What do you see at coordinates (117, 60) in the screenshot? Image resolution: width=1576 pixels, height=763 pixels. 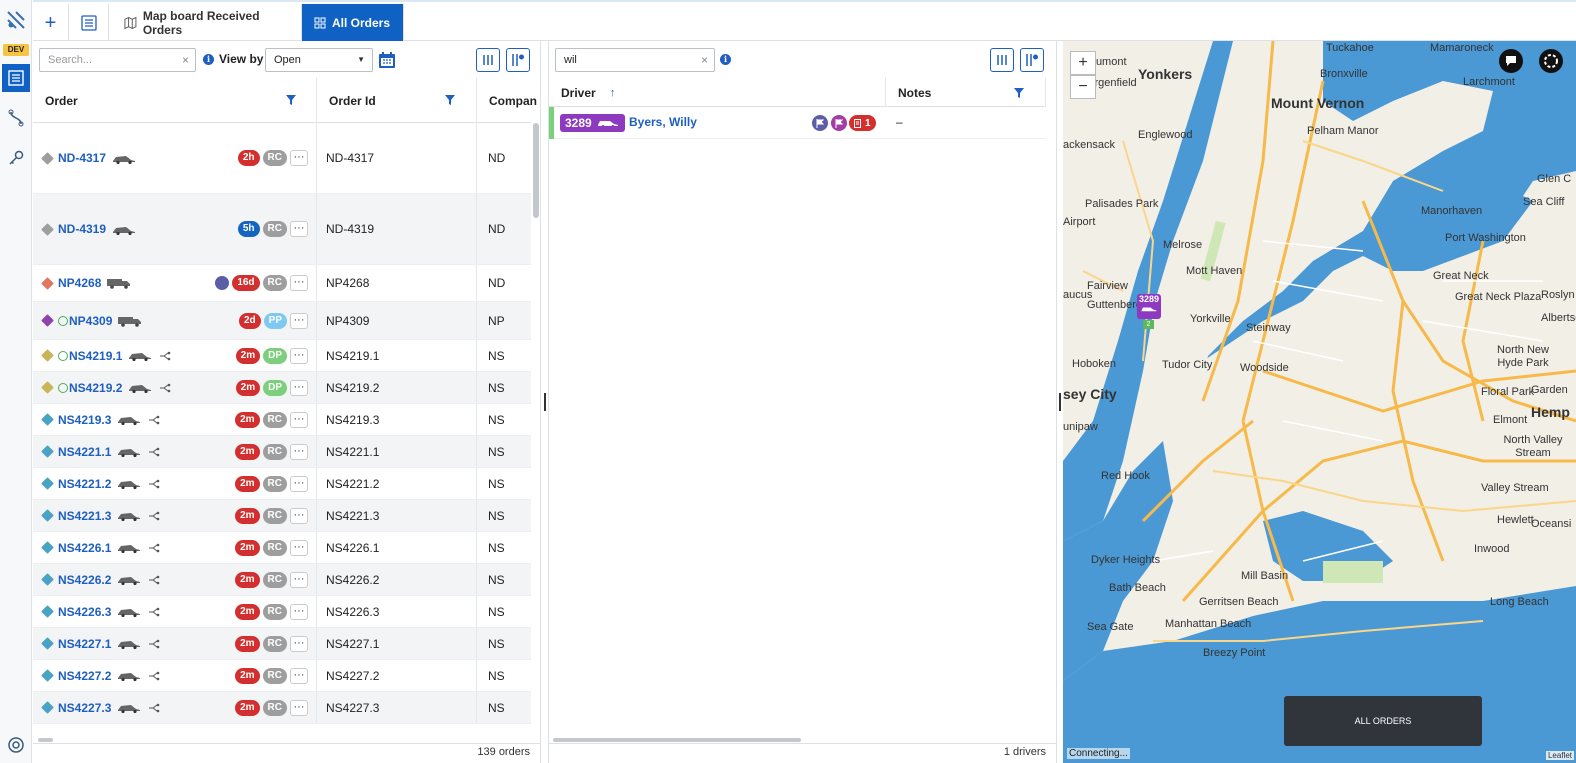 I see `orders-search-input: Search... ×` at bounding box center [117, 60].